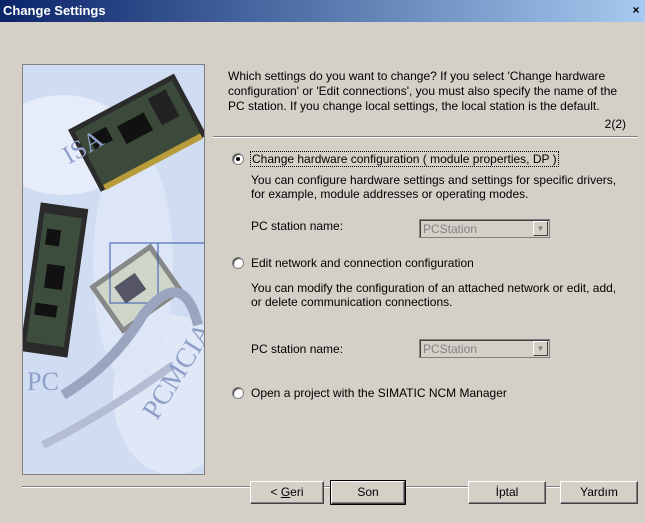 The image size is (645, 523). What do you see at coordinates (322, 11) in the screenshot?
I see `title-bar: Change Settings ×` at bounding box center [322, 11].